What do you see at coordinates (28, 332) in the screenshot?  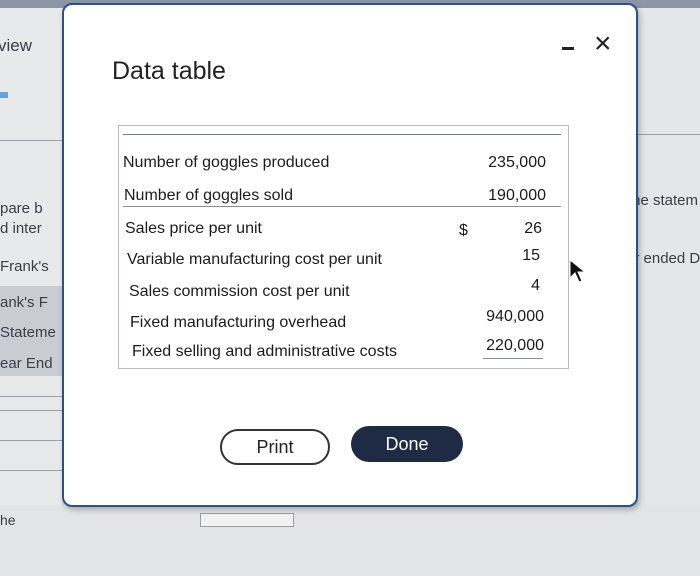 I see `background-left-text-5: Stateme` at bounding box center [28, 332].